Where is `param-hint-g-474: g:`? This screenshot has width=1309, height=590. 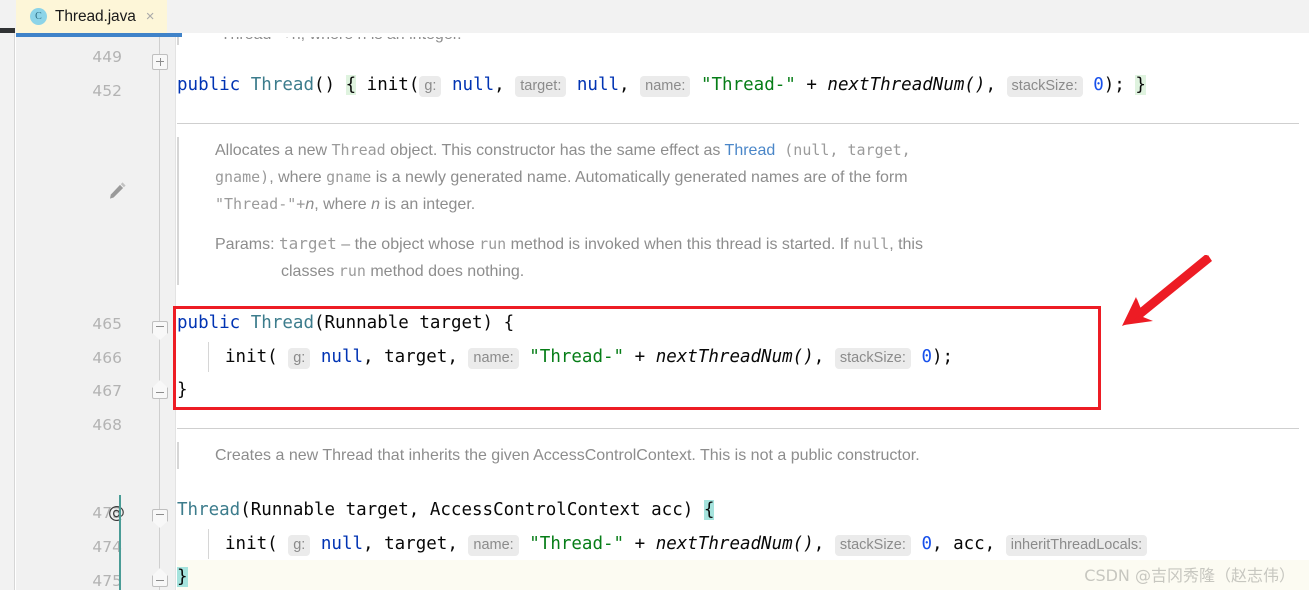
param-hint-g-474: g: is located at coordinates (299, 545).